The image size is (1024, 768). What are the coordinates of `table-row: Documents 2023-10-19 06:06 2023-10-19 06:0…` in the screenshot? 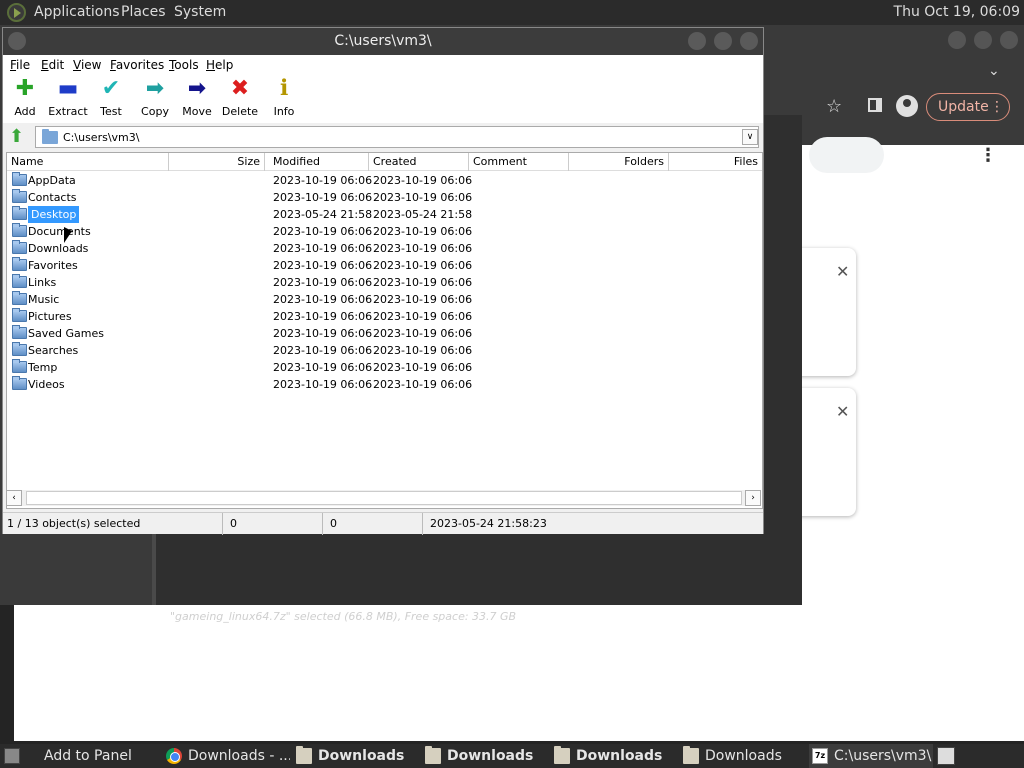 It's located at (384, 231).